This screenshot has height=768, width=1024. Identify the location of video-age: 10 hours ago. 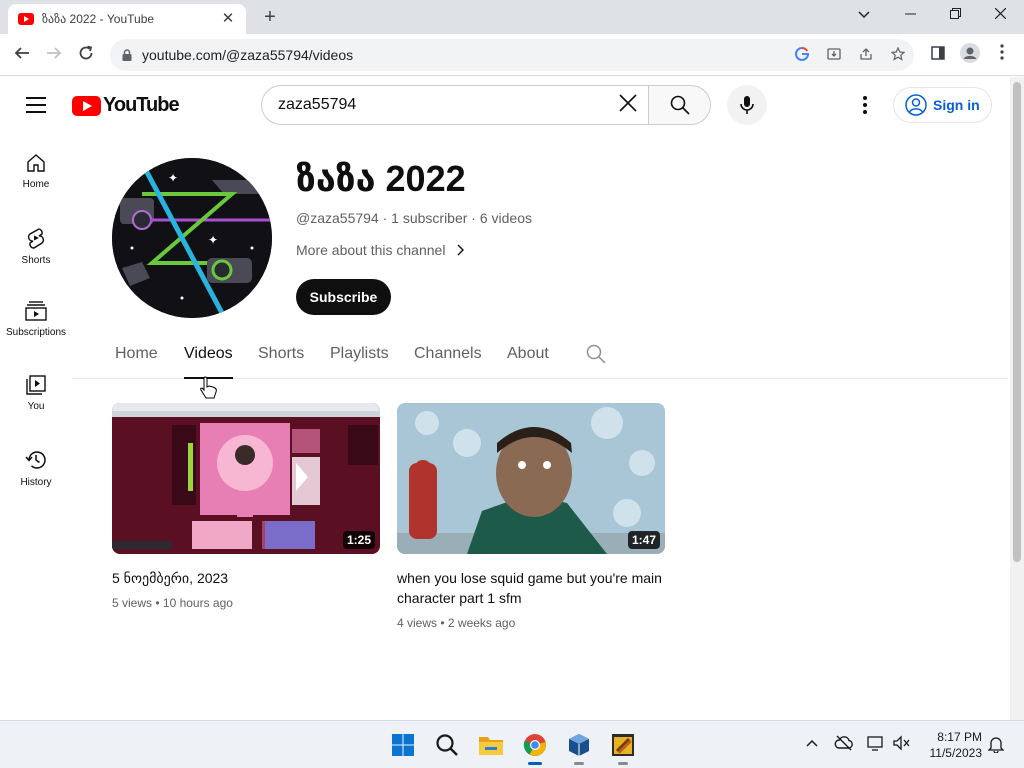
(197, 603).